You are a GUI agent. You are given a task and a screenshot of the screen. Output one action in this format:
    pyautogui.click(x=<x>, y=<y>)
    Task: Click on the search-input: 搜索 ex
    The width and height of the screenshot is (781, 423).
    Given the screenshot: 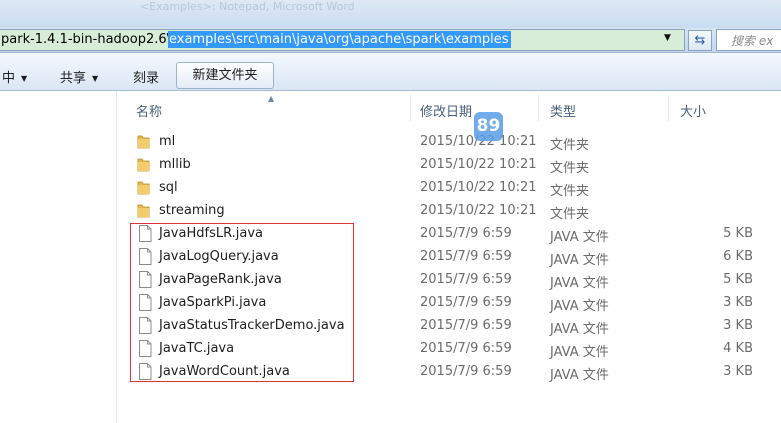 What is the action you would take?
    pyautogui.click(x=748, y=40)
    